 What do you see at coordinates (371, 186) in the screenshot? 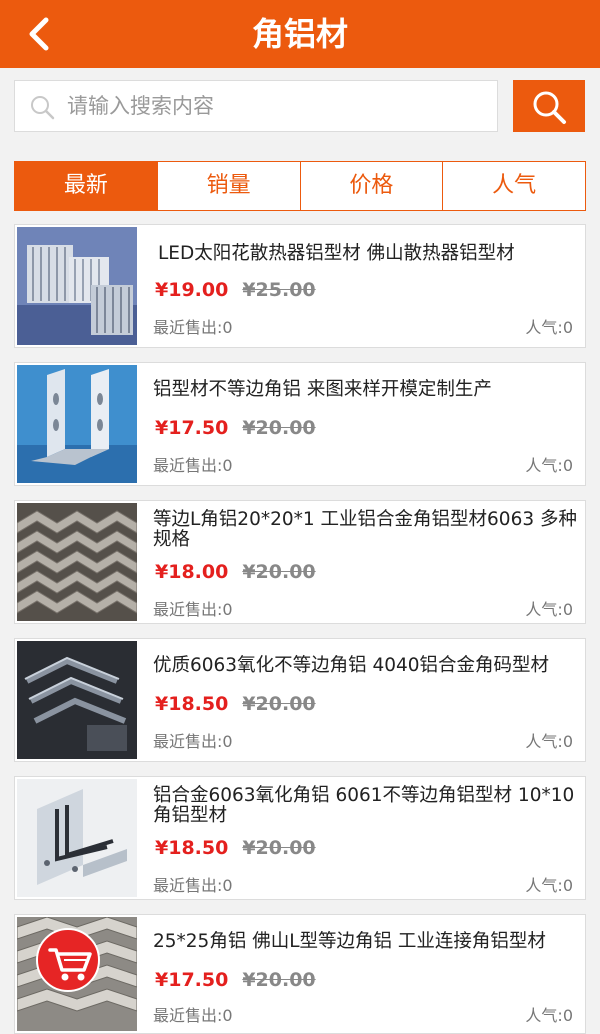
I see `tab-price: 价格` at bounding box center [371, 186].